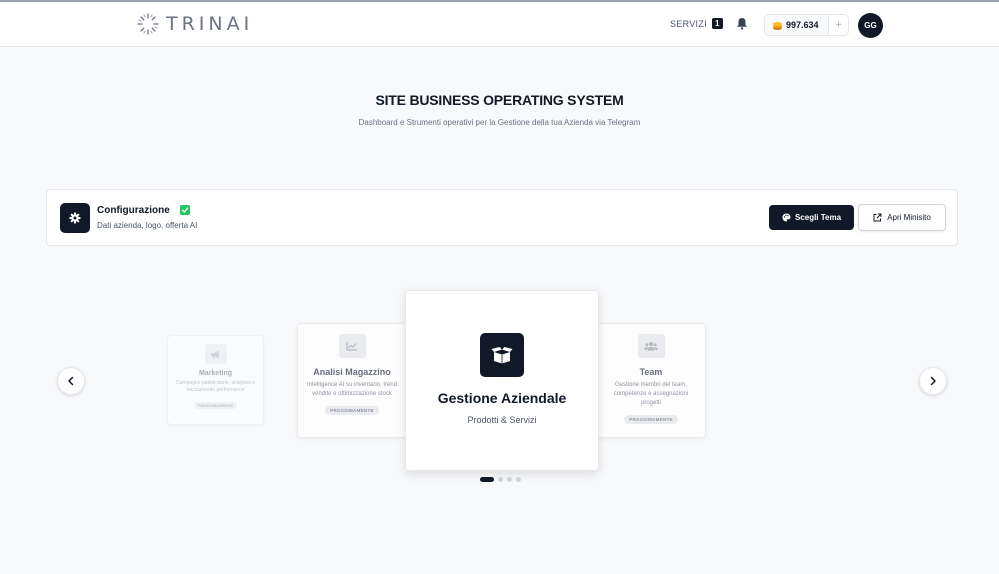 This screenshot has height=574, width=999. Describe the element at coordinates (499, 100) in the screenshot. I see `page-title: SITE BUSINESS OPERATING SYSTEM` at that location.